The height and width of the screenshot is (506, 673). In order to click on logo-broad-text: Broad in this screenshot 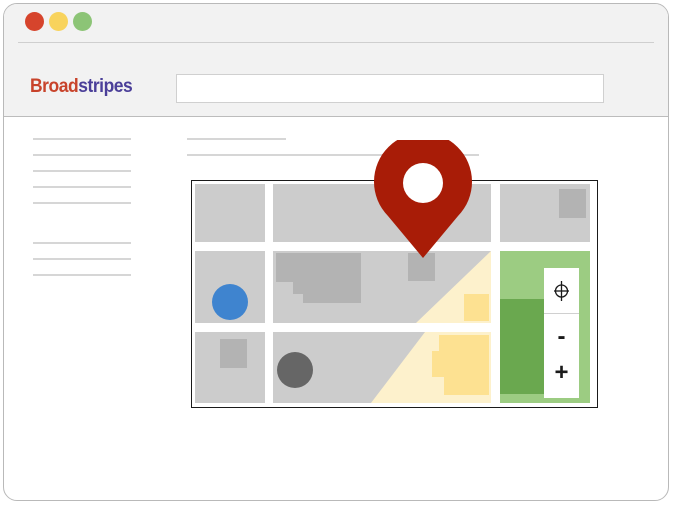, I will do `click(54, 86)`.